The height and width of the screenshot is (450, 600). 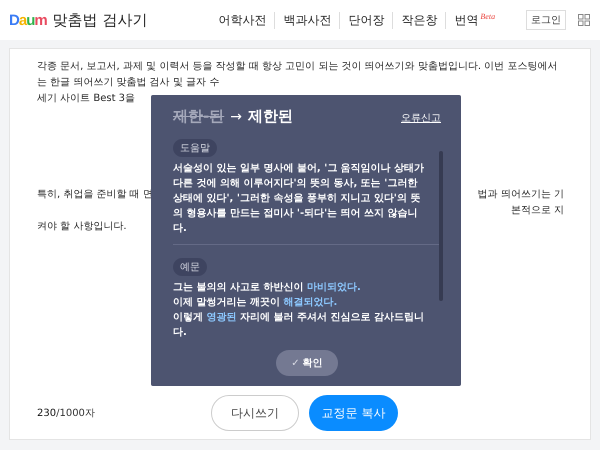 I want to click on body-text: 세기 사이트 Best 3을, so click(x=86, y=99).